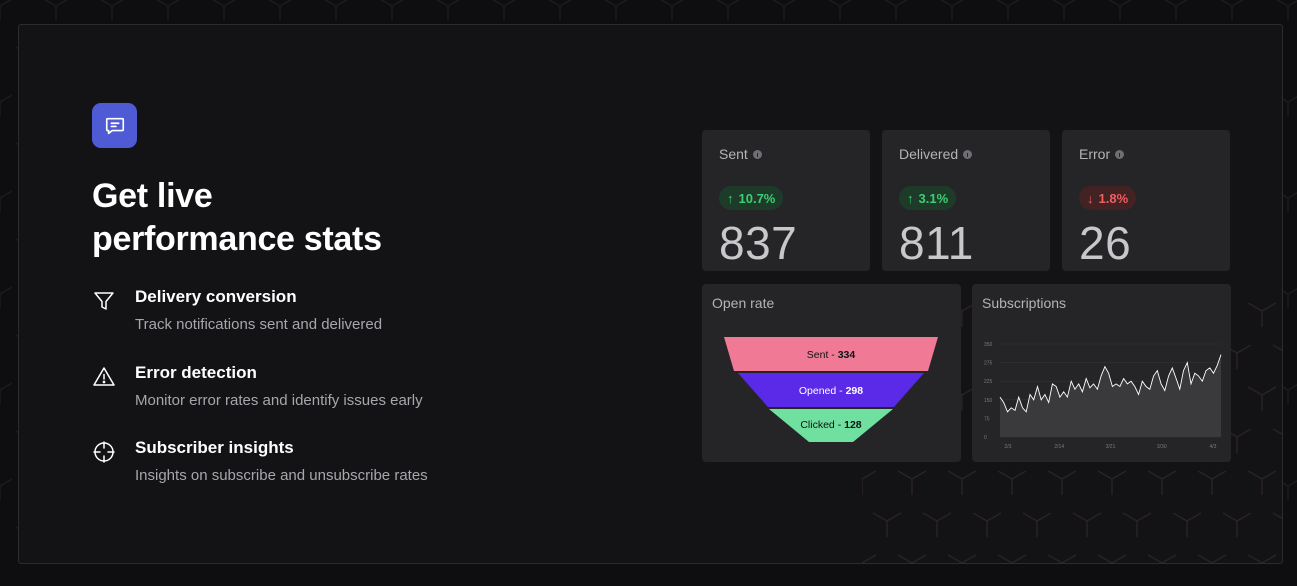  What do you see at coordinates (1008, 447) in the screenshot?
I see `x-tick-label: 2/3` at bounding box center [1008, 447].